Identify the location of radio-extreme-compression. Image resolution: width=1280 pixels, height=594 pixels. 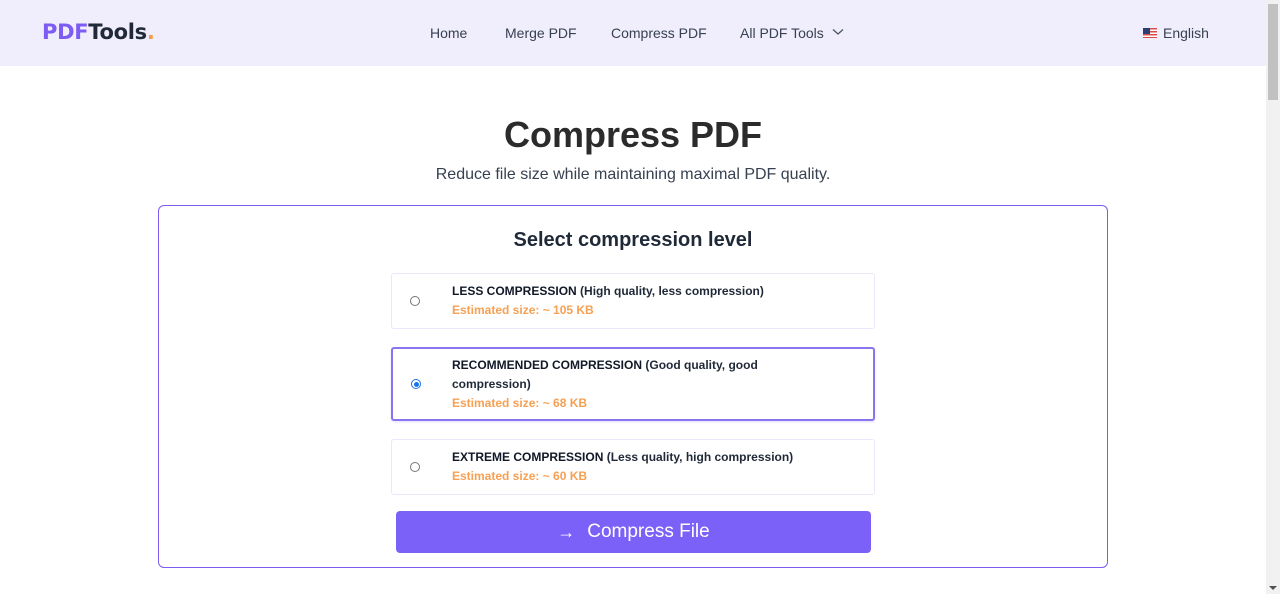
(415, 467).